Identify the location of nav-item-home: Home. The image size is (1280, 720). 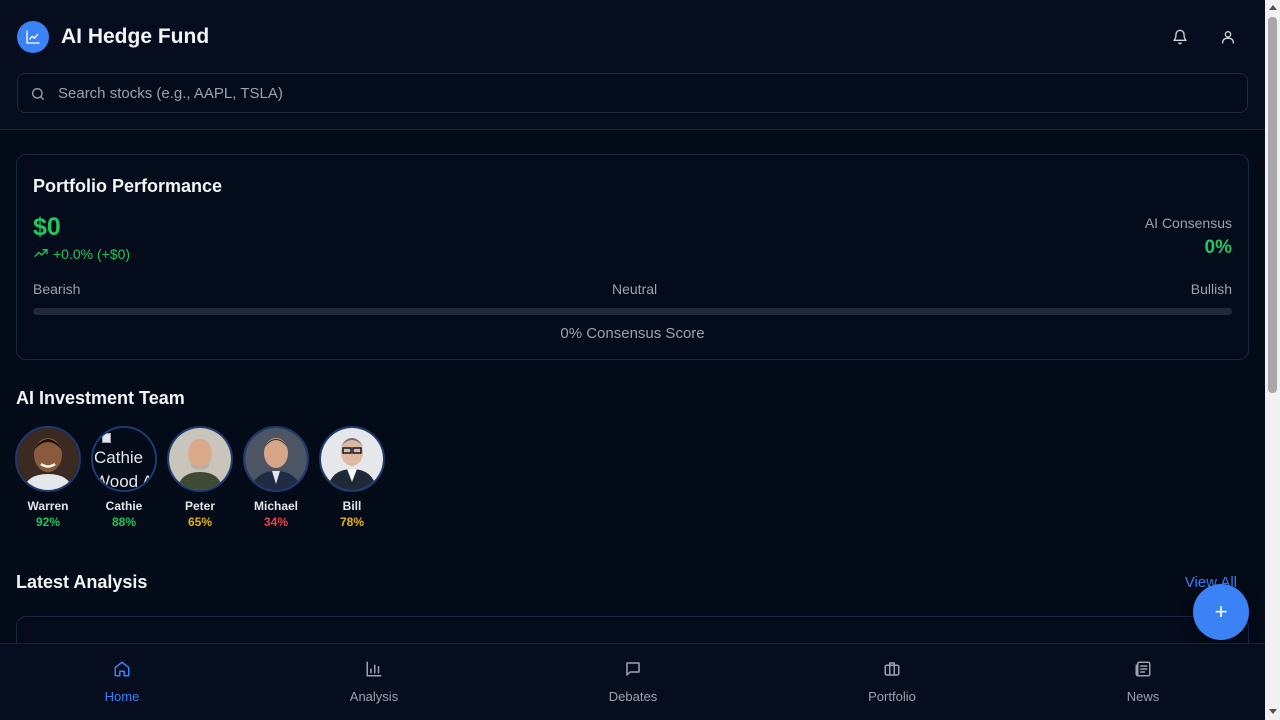
(122, 682).